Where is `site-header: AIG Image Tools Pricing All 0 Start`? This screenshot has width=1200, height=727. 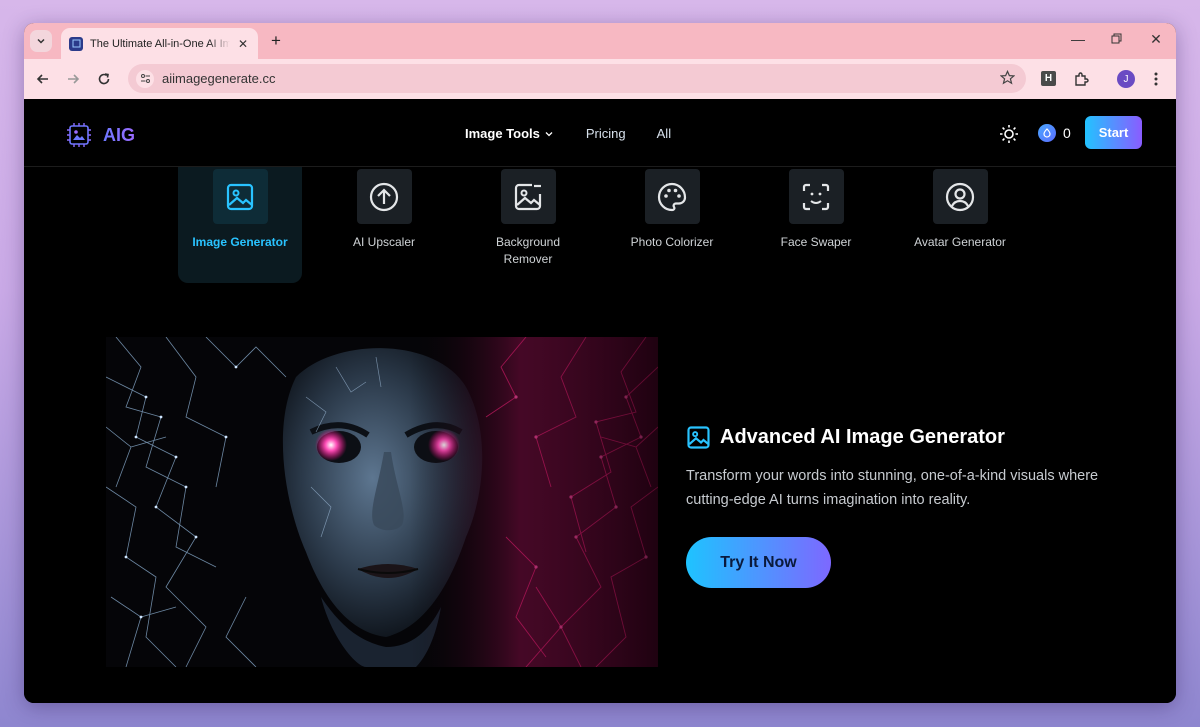
site-header: AIG Image Tools Pricing All 0 Start is located at coordinates (600, 133).